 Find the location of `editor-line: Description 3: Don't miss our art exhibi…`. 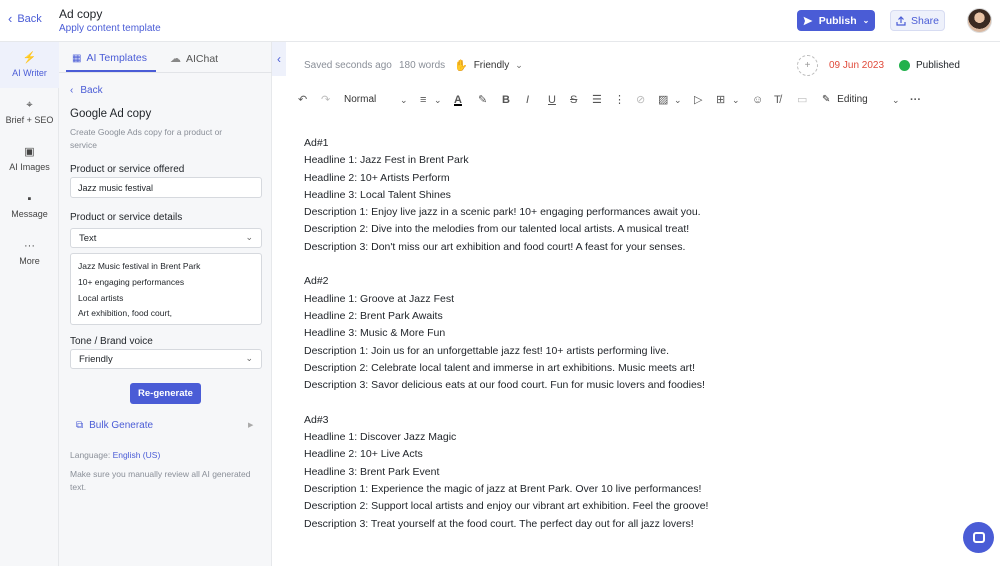

editor-line: Description 3: Don't miss our art exhibi… is located at coordinates (634, 247).